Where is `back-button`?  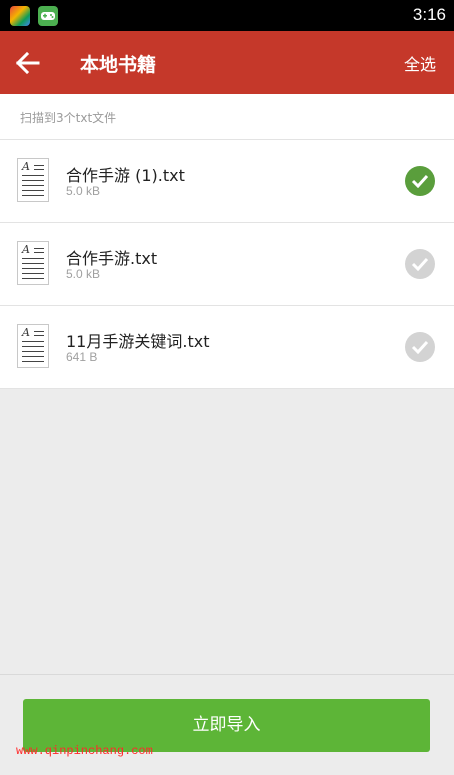
back-button is located at coordinates (28, 63).